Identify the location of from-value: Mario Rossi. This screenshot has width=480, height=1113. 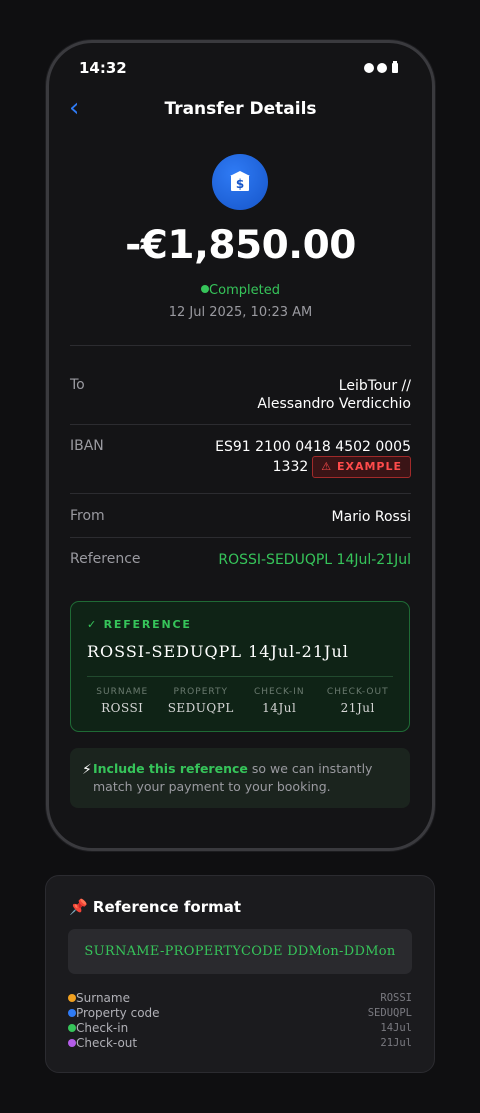
(371, 517).